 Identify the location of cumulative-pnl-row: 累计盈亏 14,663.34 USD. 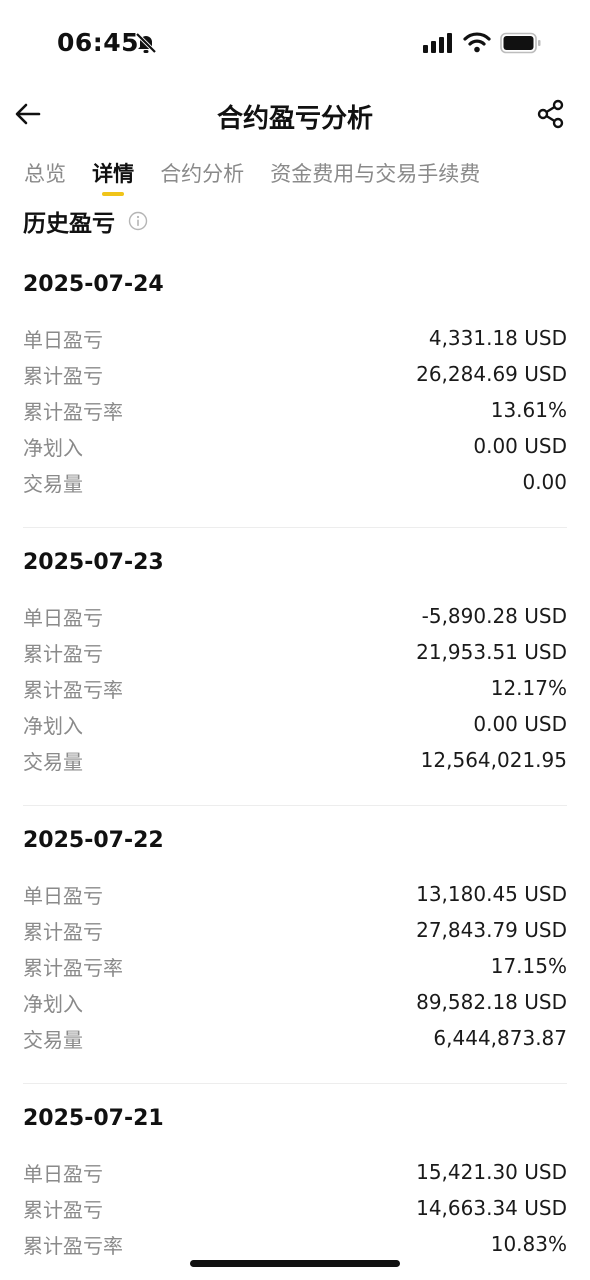
(295, 1208).